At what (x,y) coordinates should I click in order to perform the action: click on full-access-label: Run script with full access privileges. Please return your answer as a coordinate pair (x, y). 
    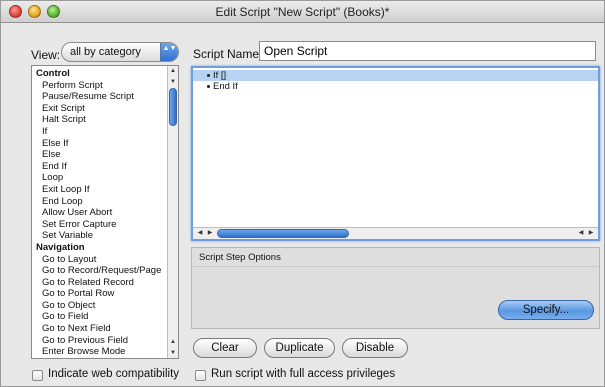
    Looking at the image, I should click on (303, 374).